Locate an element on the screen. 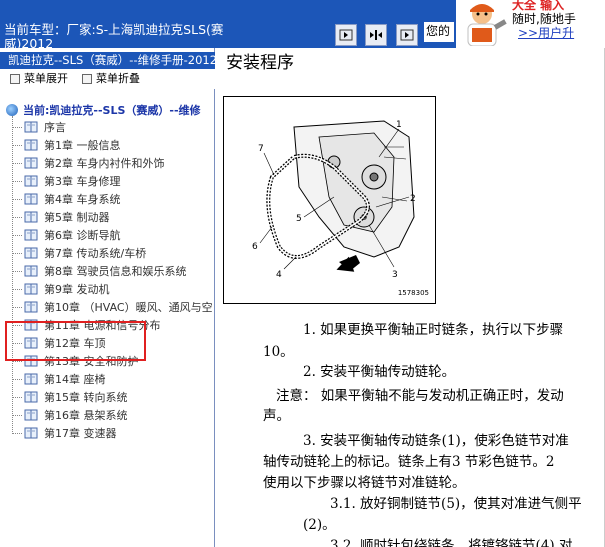 This screenshot has height=547, width=605. tree-root-label: 当前:凯迪拉克--SLS（赛威）--维修 is located at coordinates (112, 110).